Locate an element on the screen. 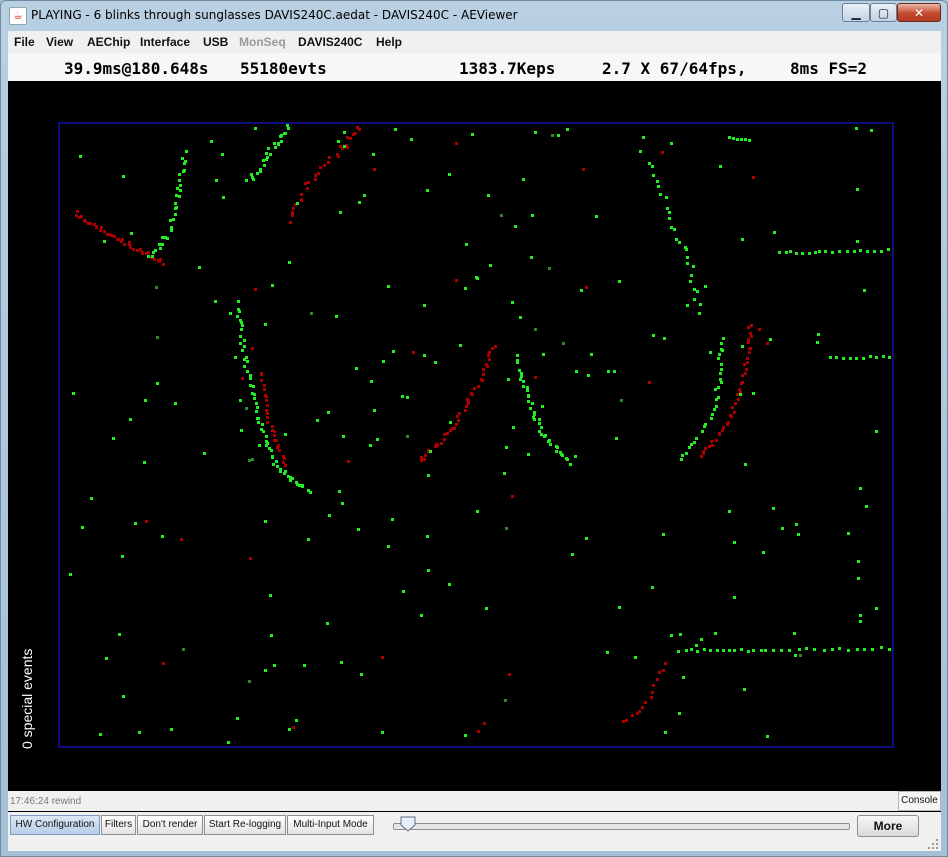 The height and width of the screenshot is (857, 948). maximize-button: ▢ is located at coordinates (883, 12).